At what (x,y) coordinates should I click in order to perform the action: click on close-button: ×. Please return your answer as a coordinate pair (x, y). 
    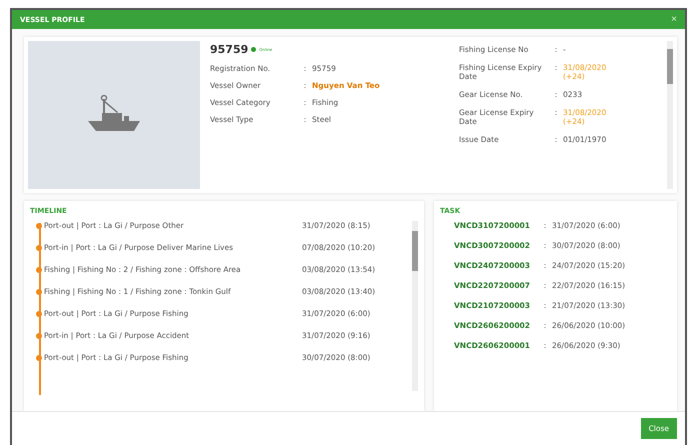
    Looking at the image, I should click on (674, 19).